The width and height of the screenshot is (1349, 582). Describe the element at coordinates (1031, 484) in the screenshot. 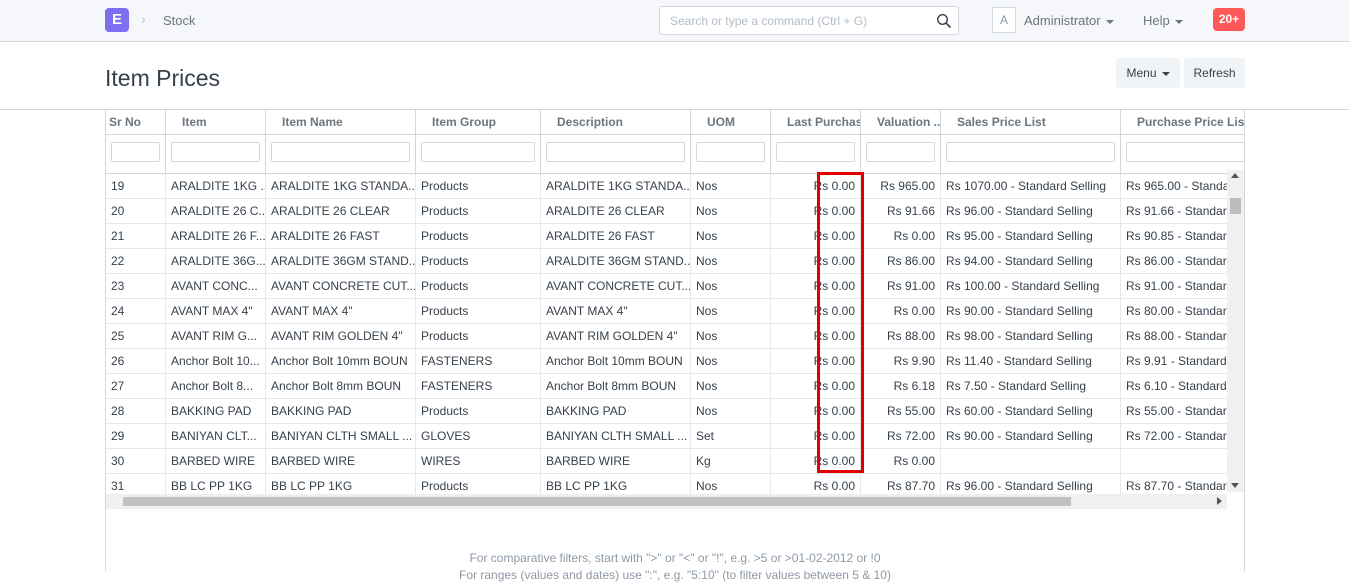

I see `cell-sales-price-list: Rs 96.00 - Standard Selling` at that location.